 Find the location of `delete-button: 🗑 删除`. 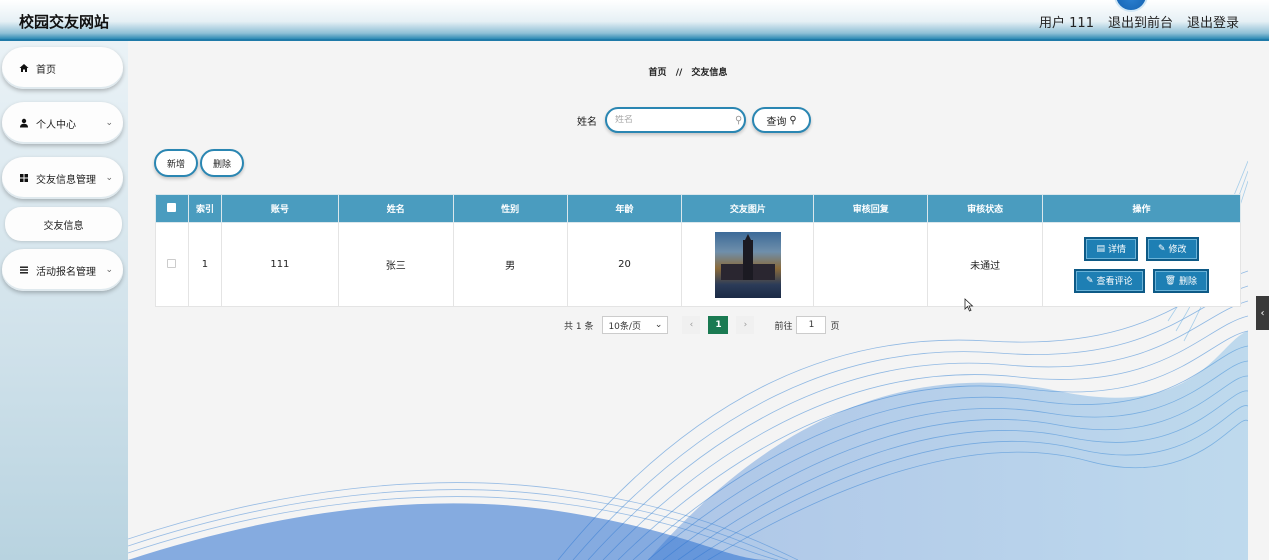

delete-button: 🗑 删除 is located at coordinates (1181, 280).